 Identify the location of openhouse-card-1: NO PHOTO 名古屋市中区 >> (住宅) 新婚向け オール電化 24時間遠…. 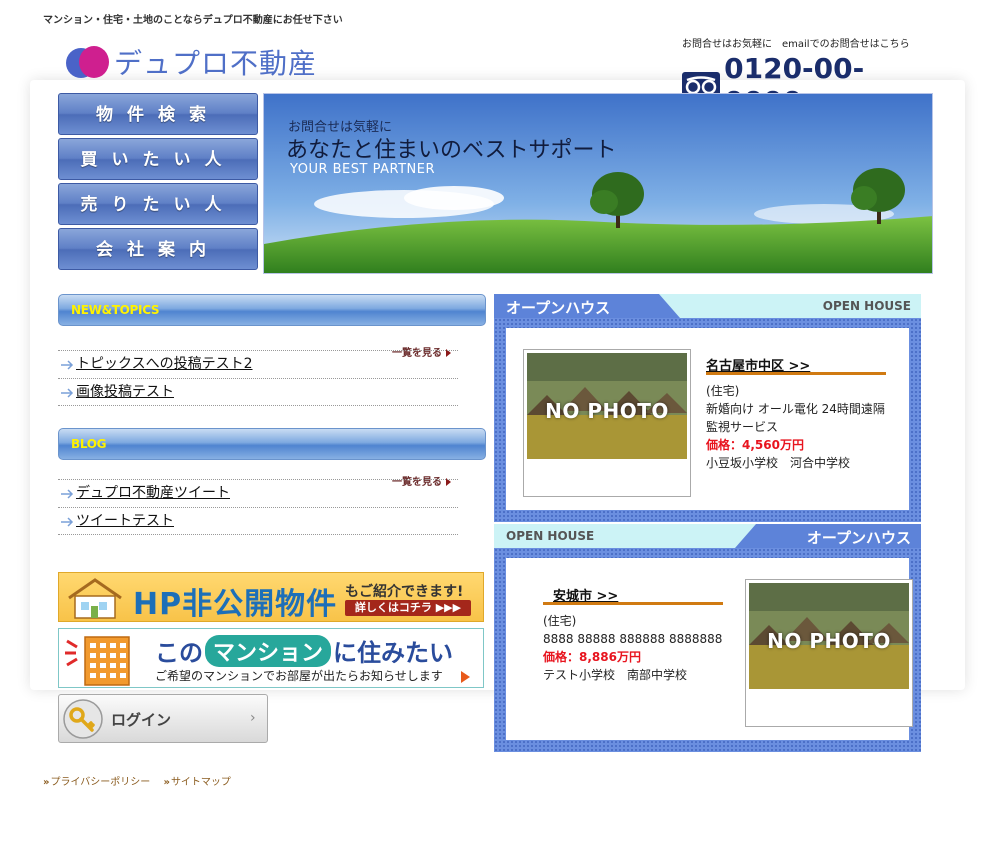
(707, 419).